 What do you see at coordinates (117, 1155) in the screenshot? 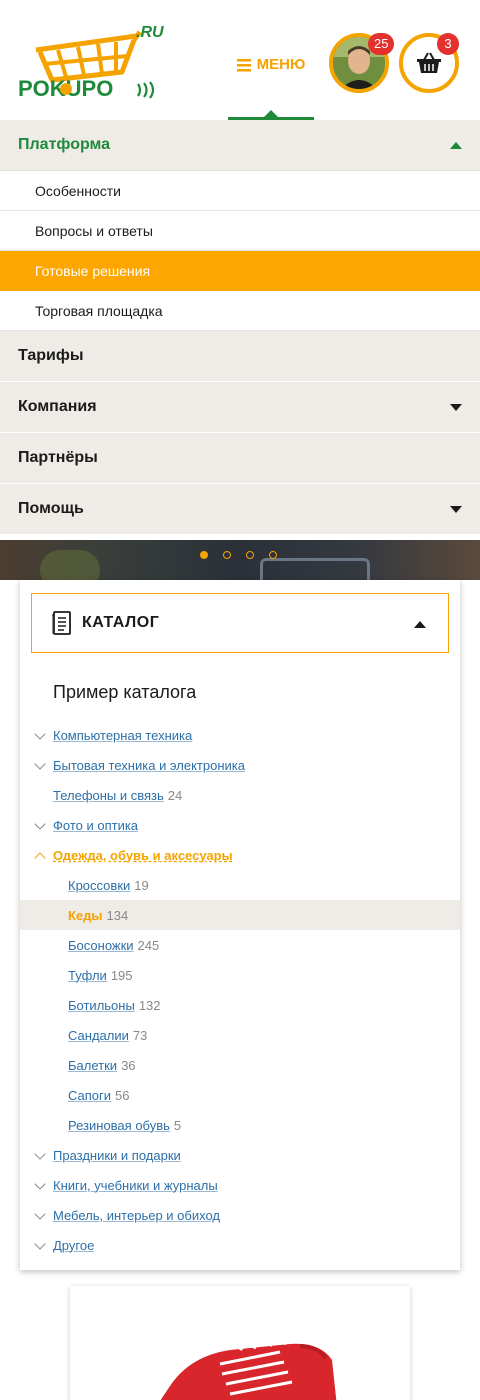
I see `catalog-link: Праздники и подарки` at bounding box center [117, 1155].